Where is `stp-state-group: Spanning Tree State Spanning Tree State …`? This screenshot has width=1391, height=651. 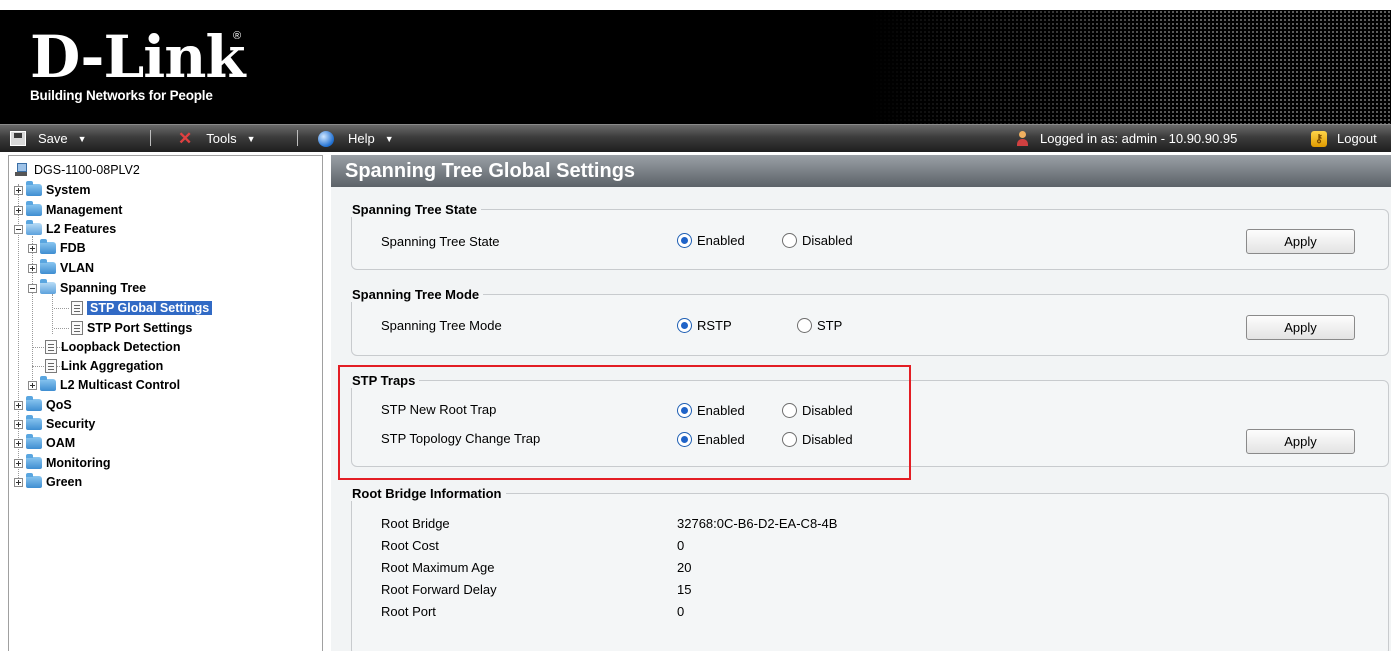 stp-state-group: Spanning Tree State Spanning Tree State … is located at coordinates (870, 236).